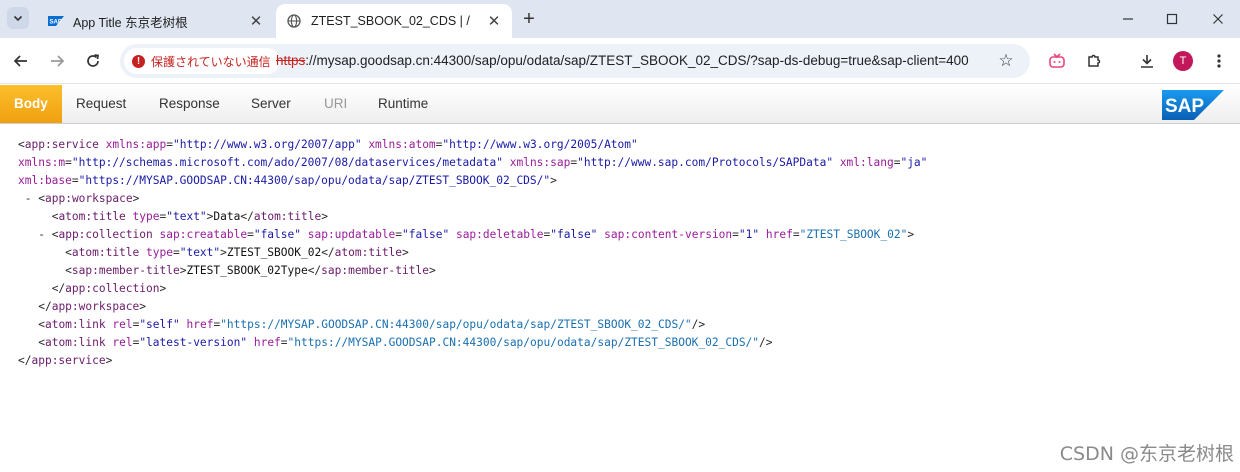  I want to click on arrow-right-icon, so click(58, 61).